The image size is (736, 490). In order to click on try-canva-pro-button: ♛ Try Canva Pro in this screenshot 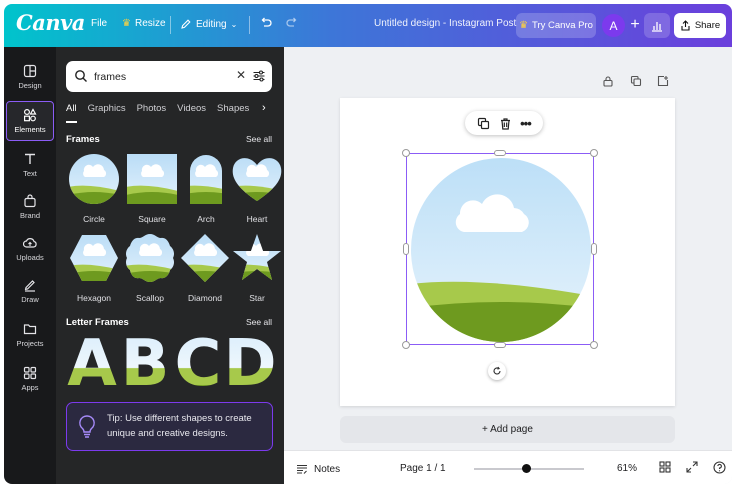, I will do `click(556, 25)`.